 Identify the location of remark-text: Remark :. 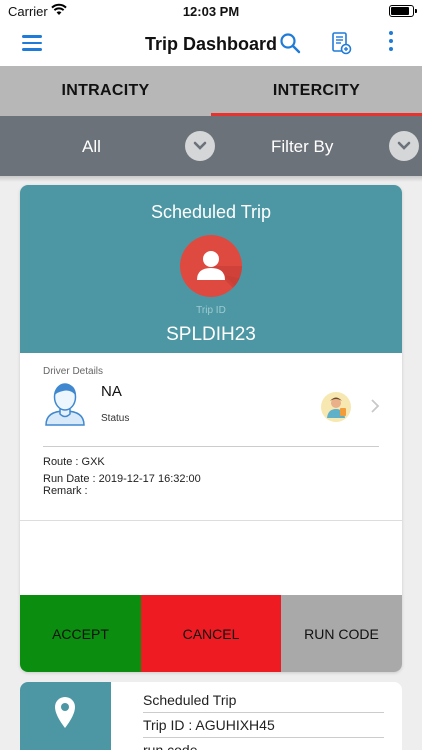
(65, 491).